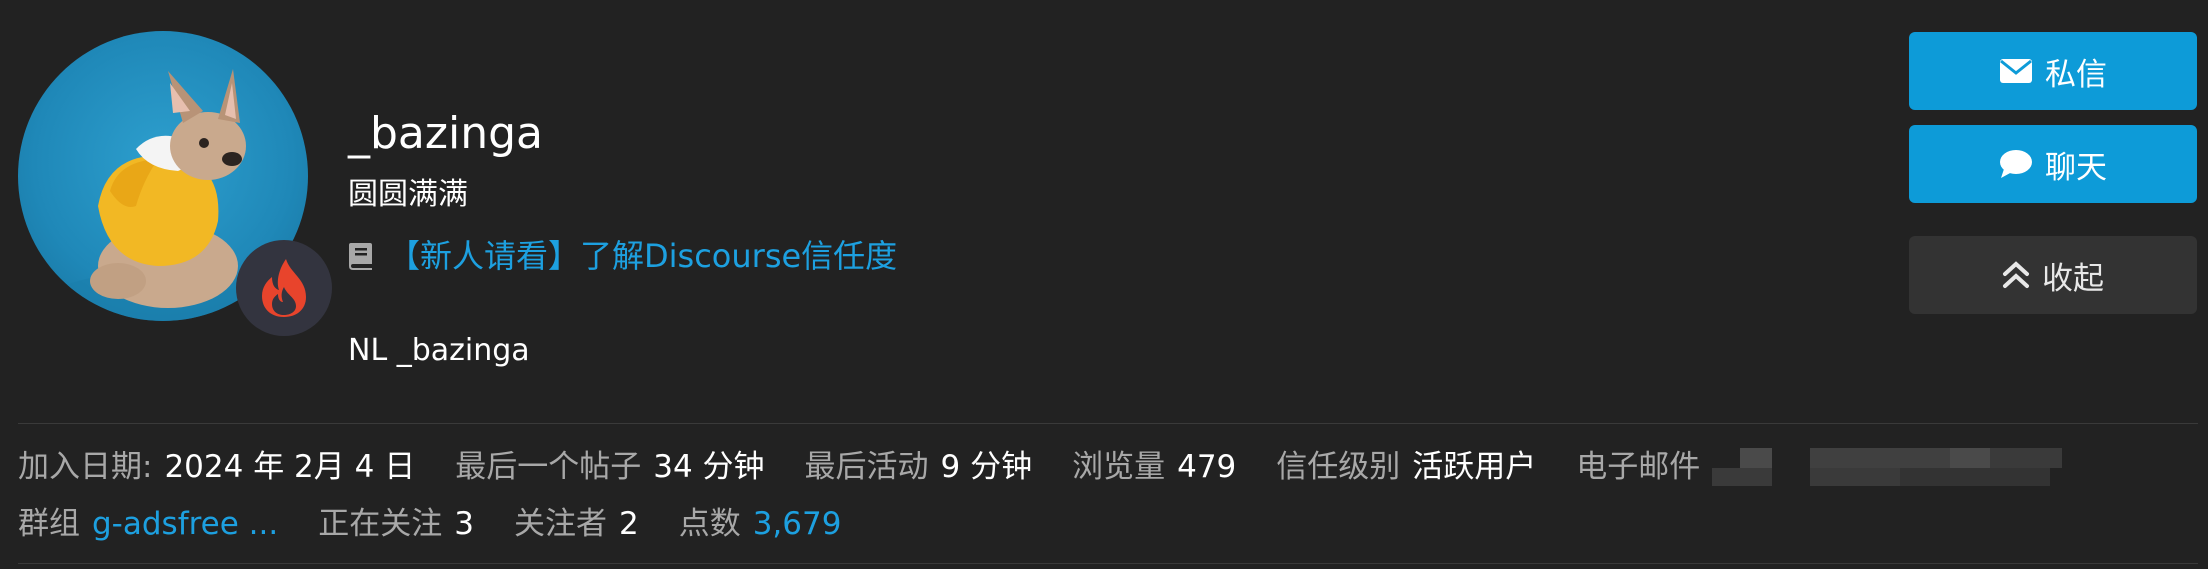 The height and width of the screenshot is (569, 2208). Describe the element at coordinates (49, 524) in the screenshot. I see `stat-groups-label: 群组` at that location.